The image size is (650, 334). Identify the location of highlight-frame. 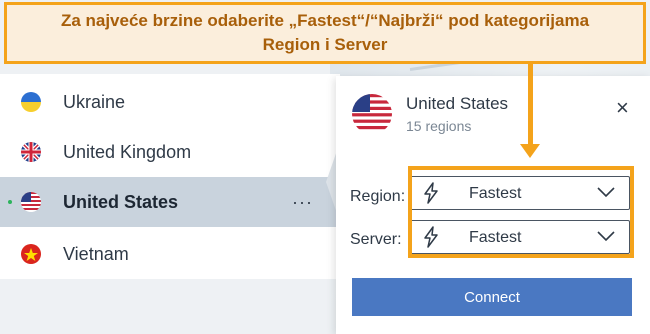
(521, 212).